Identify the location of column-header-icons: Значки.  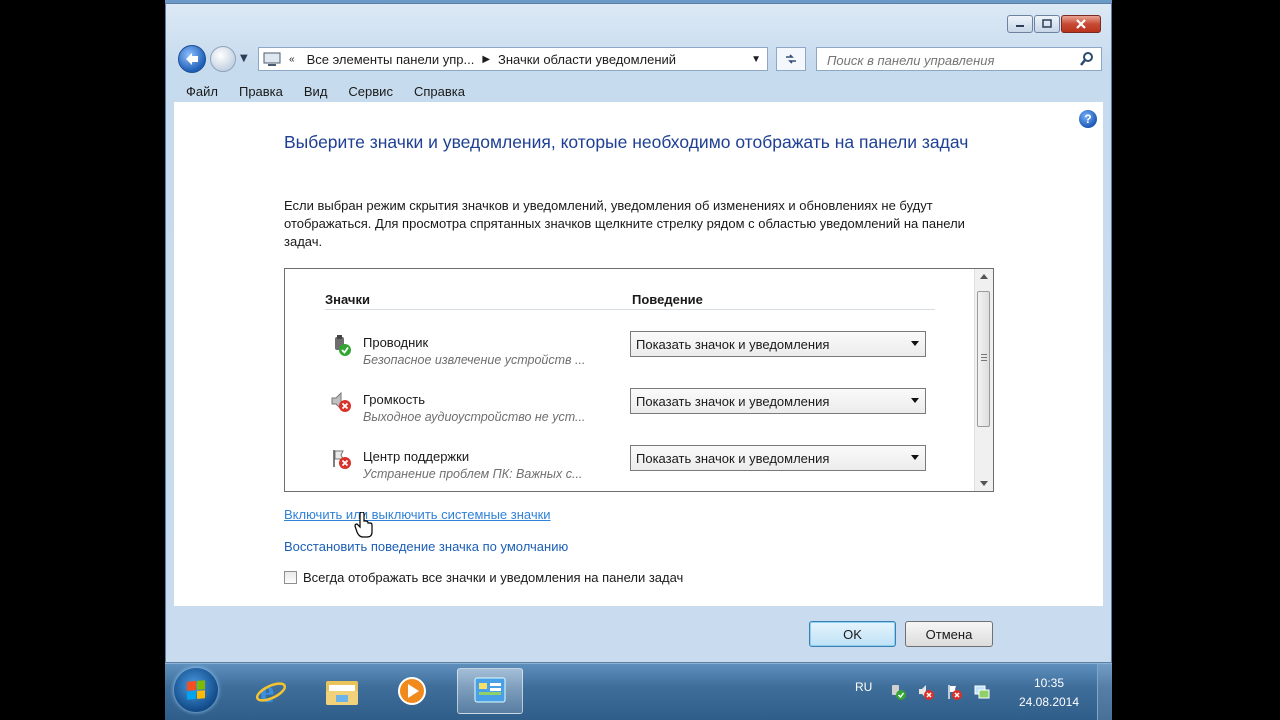
(347, 299).